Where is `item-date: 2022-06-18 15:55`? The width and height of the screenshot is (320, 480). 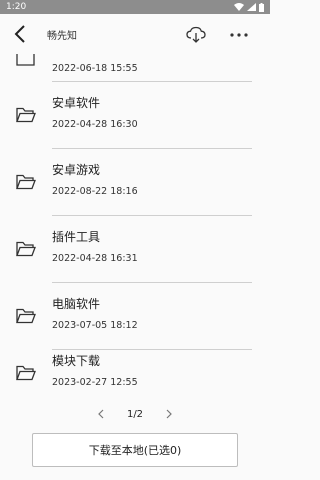 item-date: 2022-06-18 15:55 is located at coordinates (95, 68).